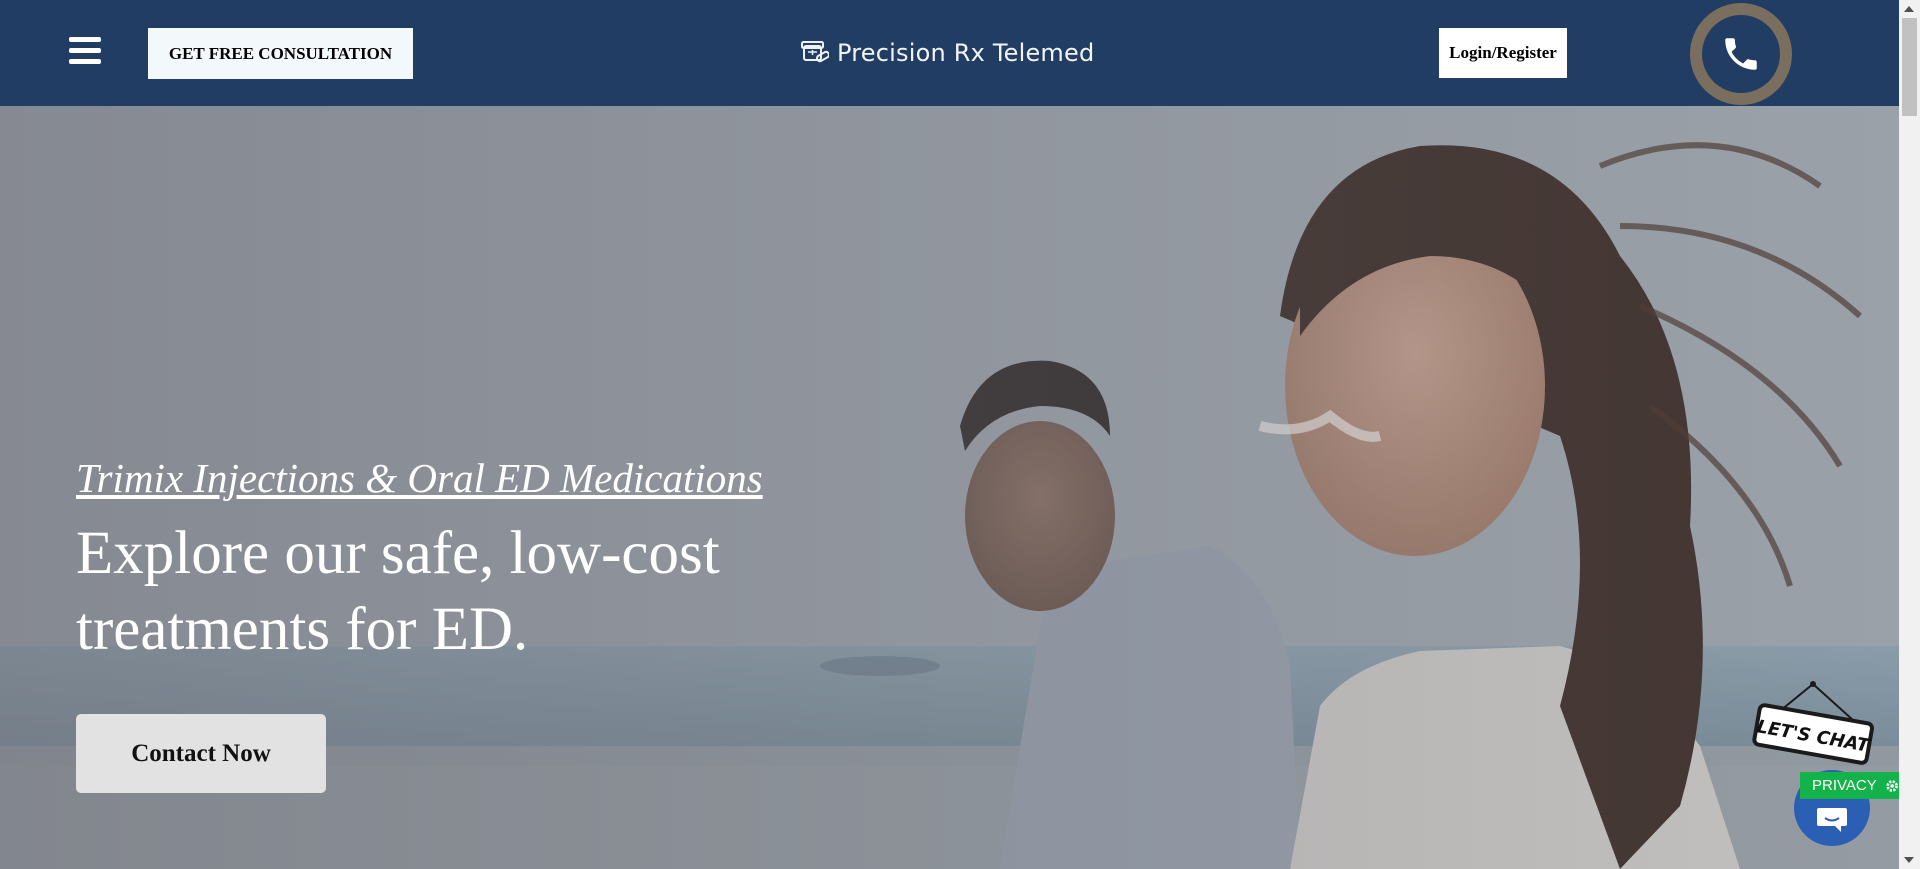 This screenshot has width=1920, height=869. I want to click on lets-chat-sign: LET'S CHAT, so click(1813, 723).